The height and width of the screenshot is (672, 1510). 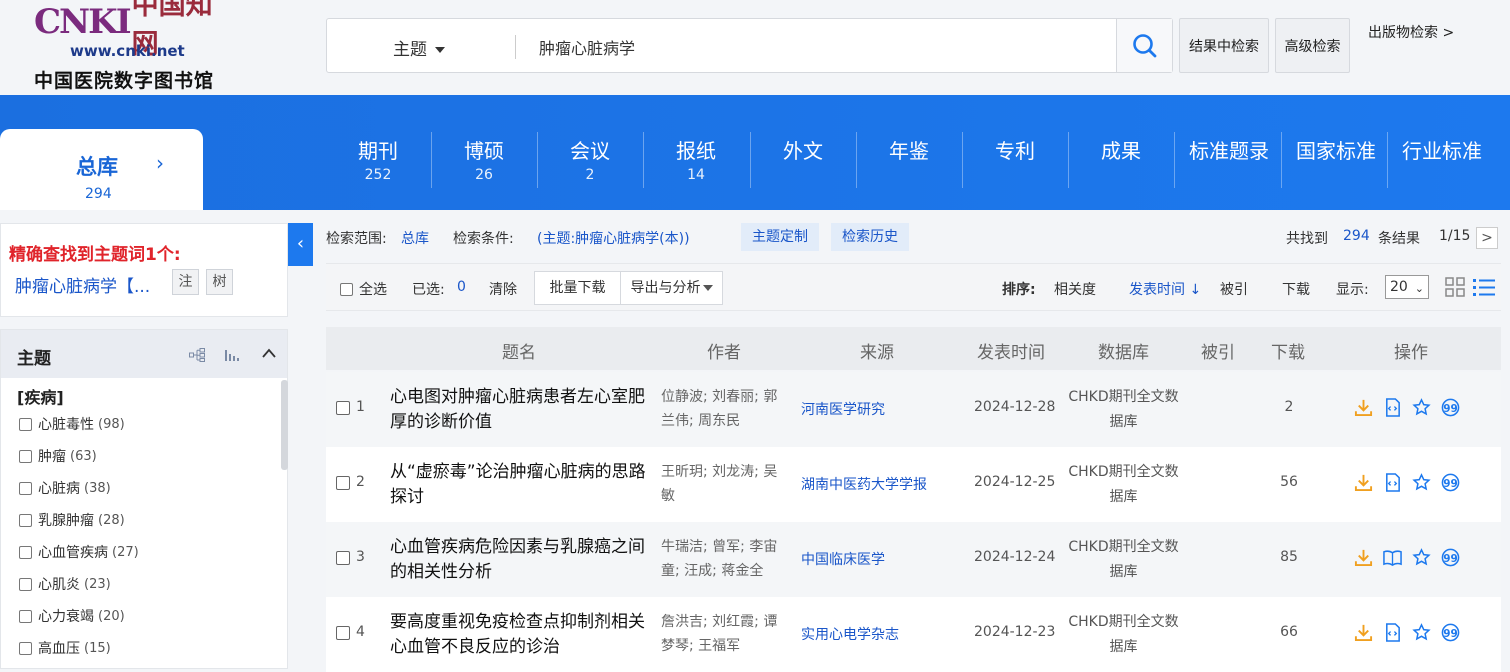 What do you see at coordinates (79, 552) in the screenshot?
I see `facet-item: 心血管疾病 (27)` at bounding box center [79, 552].